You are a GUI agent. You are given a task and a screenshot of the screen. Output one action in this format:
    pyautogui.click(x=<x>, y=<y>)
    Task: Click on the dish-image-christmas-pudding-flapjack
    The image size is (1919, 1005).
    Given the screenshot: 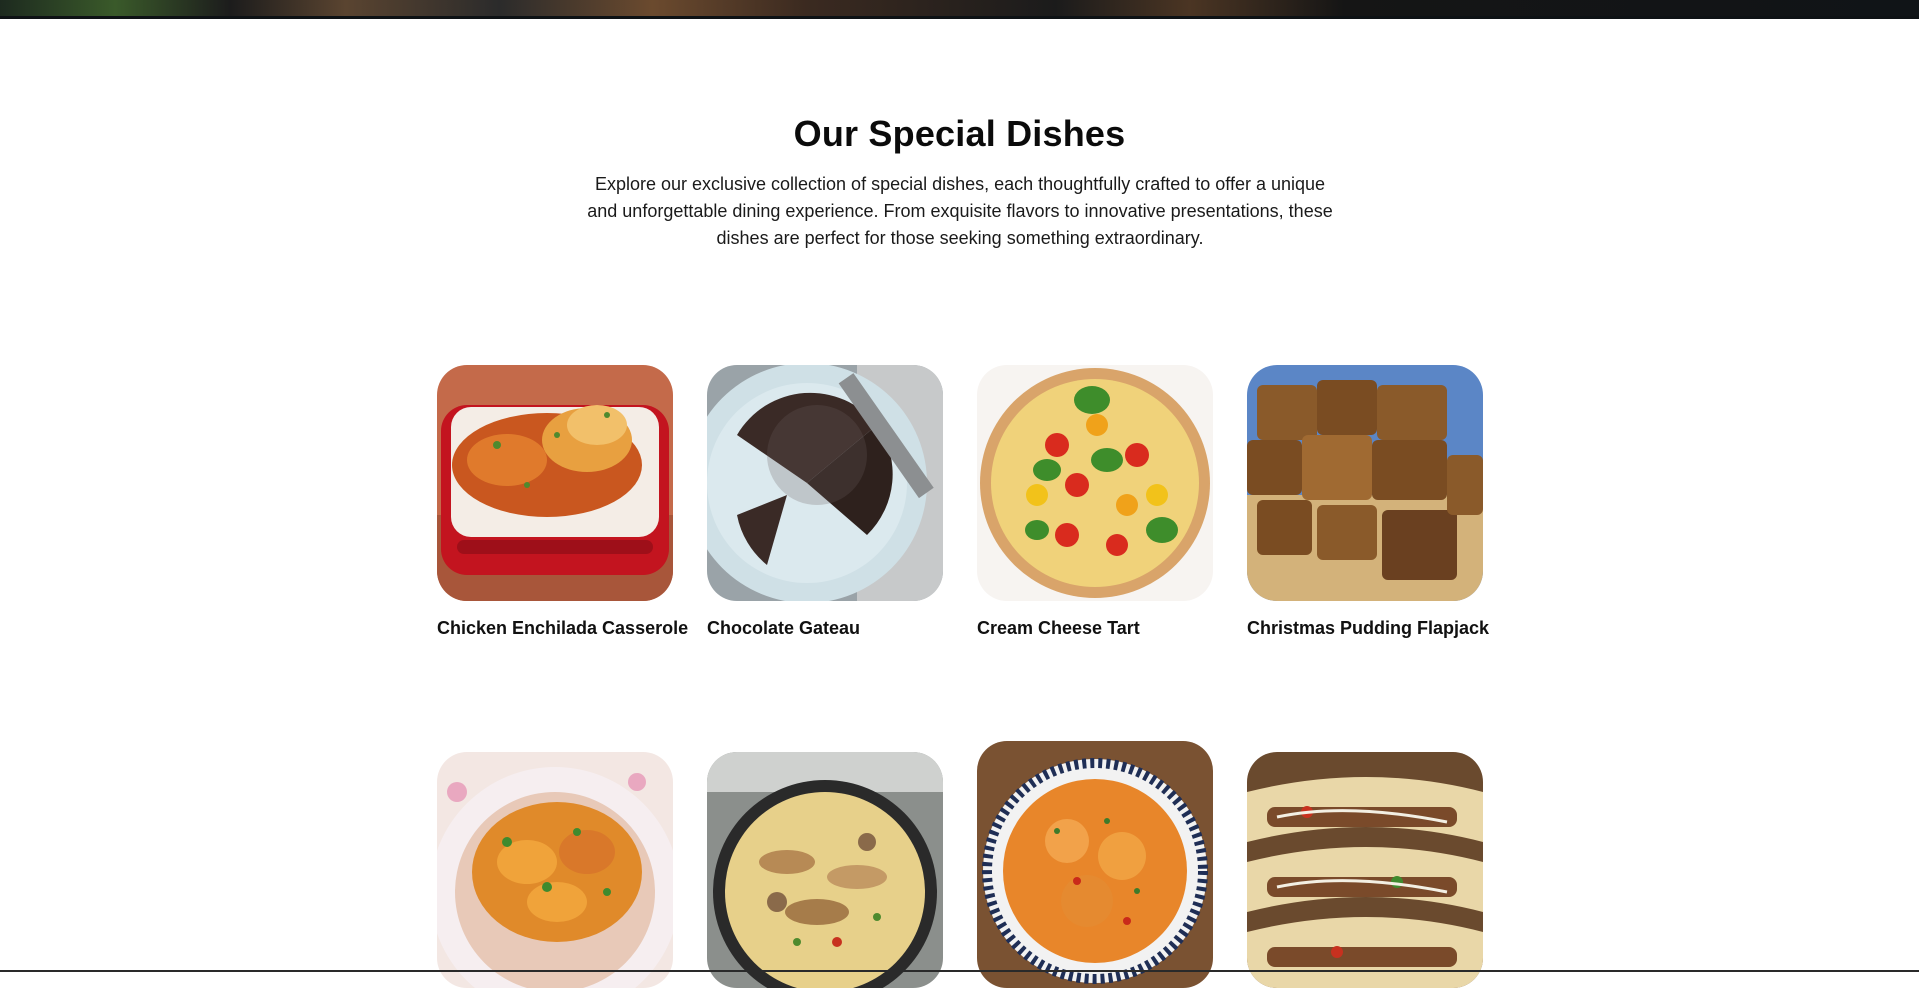 What is the action you would take?
    pyautogui.click(x=1365, y=483)
    